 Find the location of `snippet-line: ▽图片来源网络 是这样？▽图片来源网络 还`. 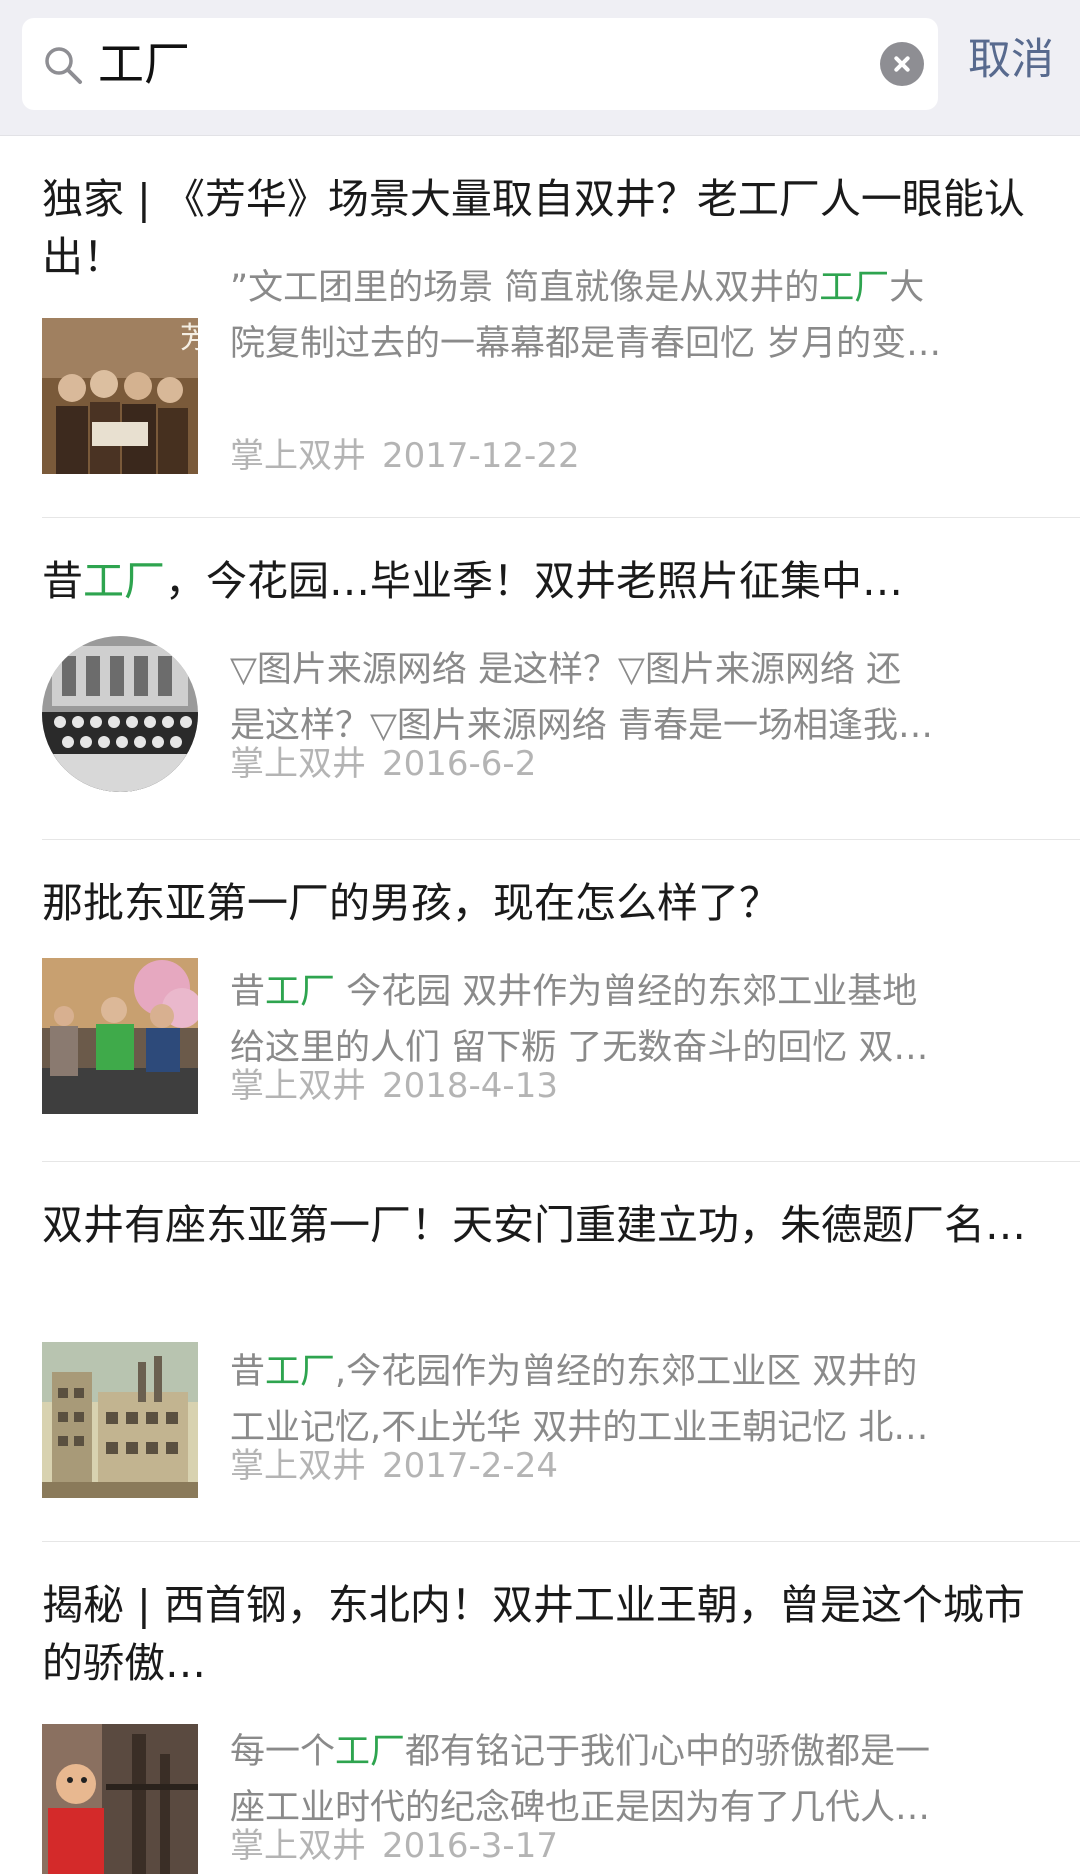

snippet-line: ▽图片来源网络 是这样？▽图片来源网络 还 is located at coordinates (566, 670).